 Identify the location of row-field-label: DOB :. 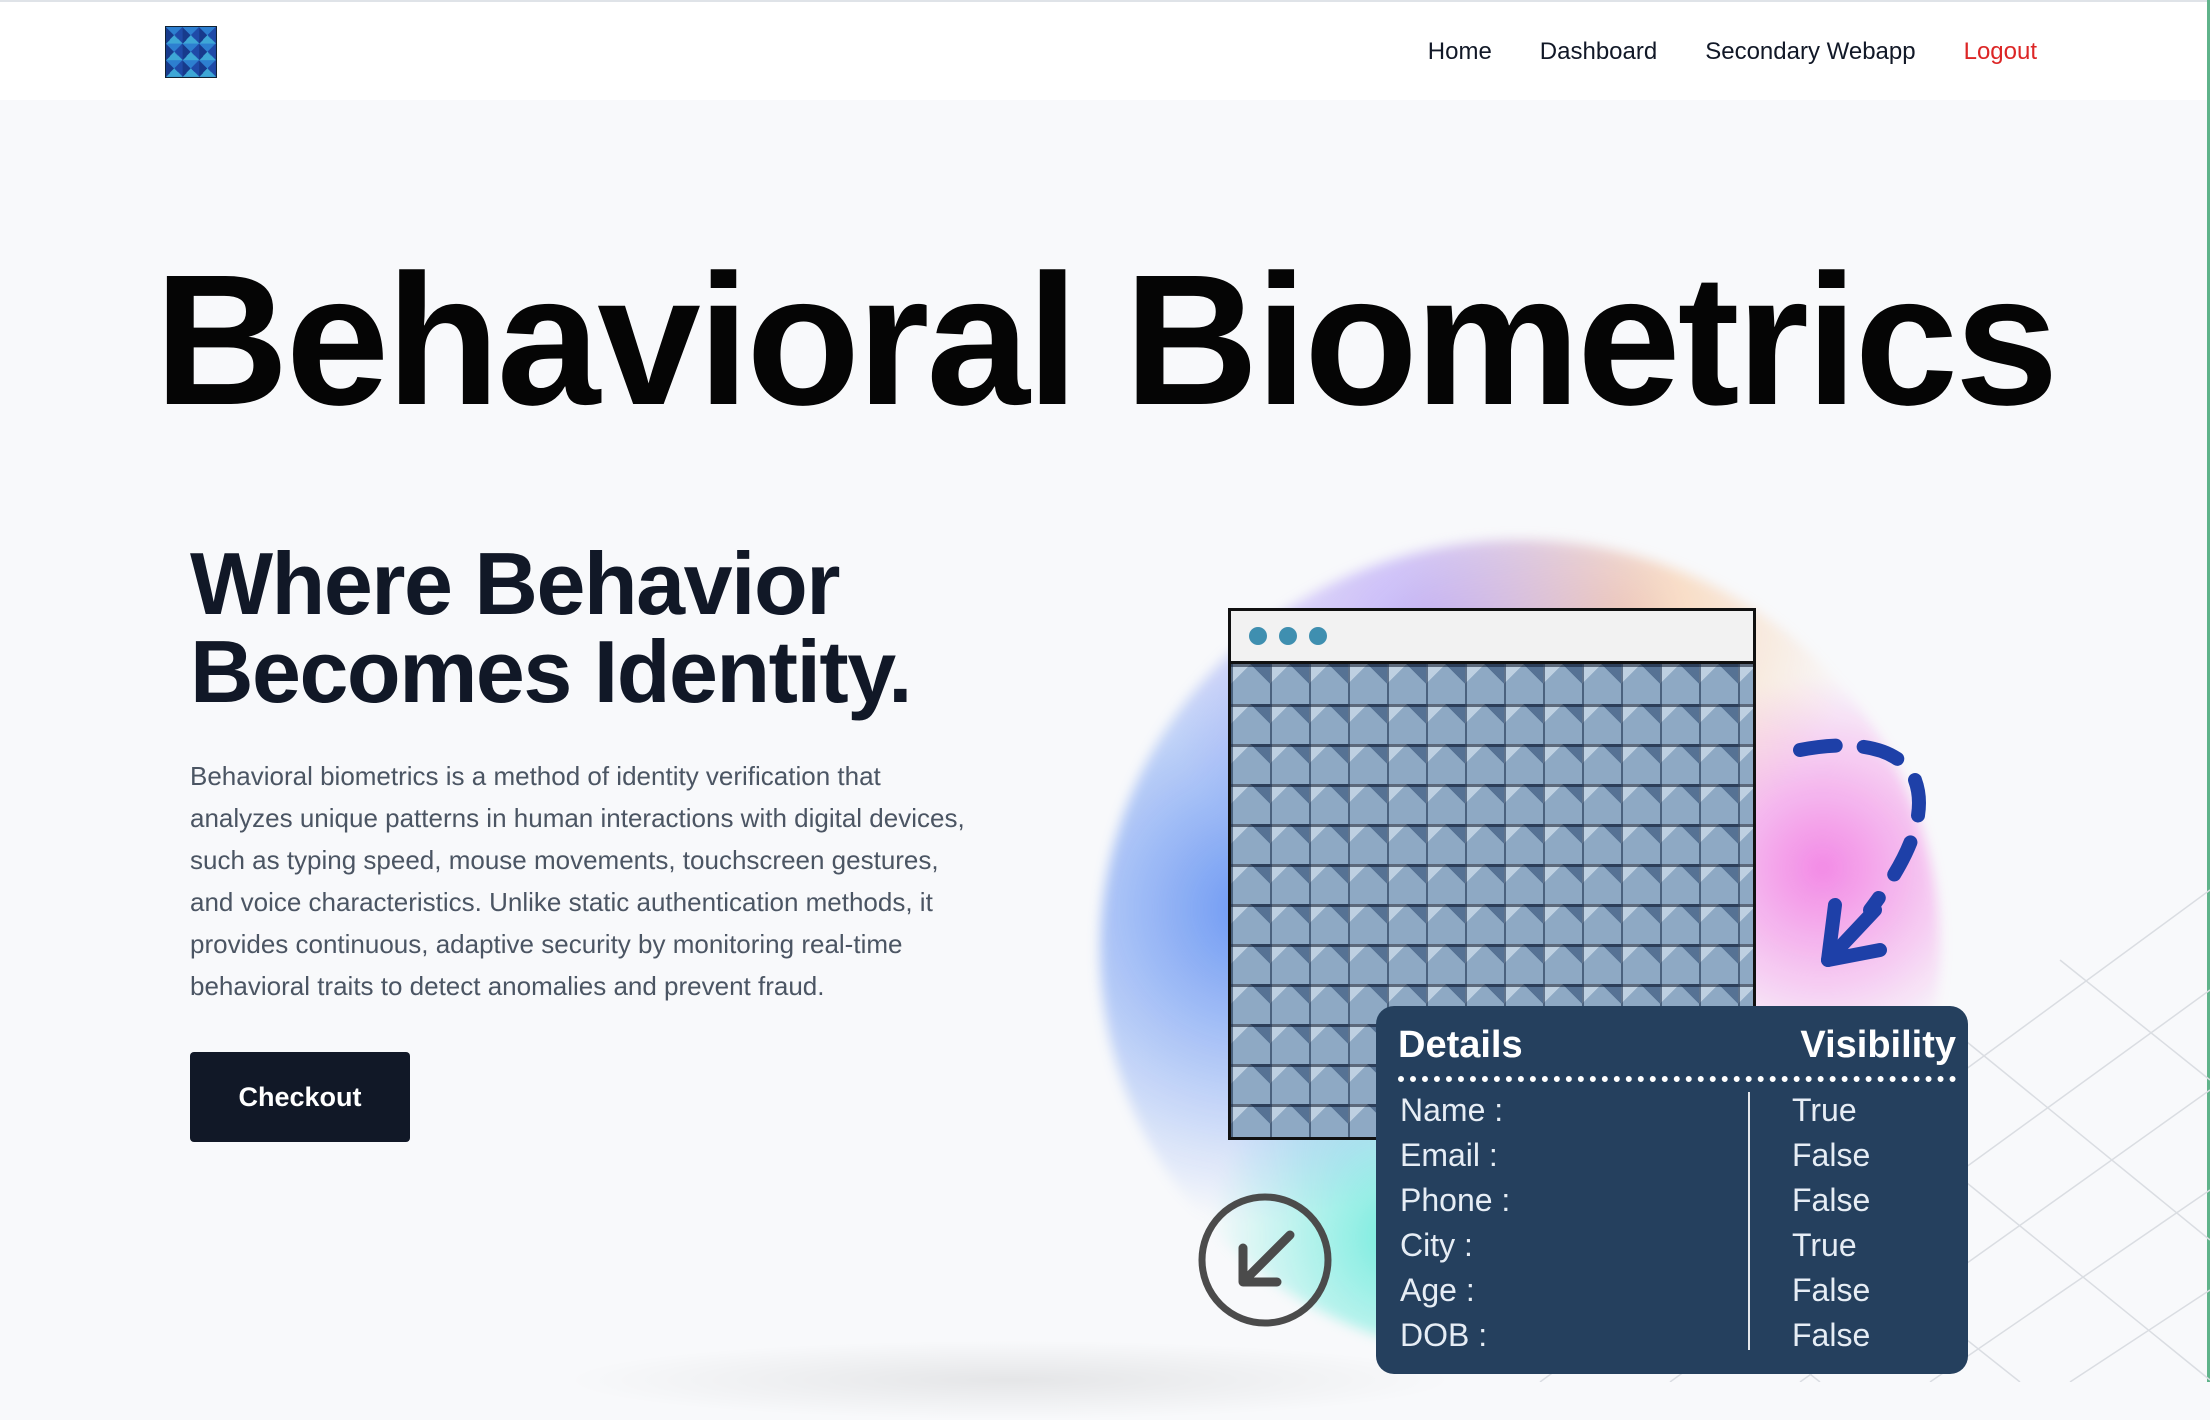
(1444, 1335).